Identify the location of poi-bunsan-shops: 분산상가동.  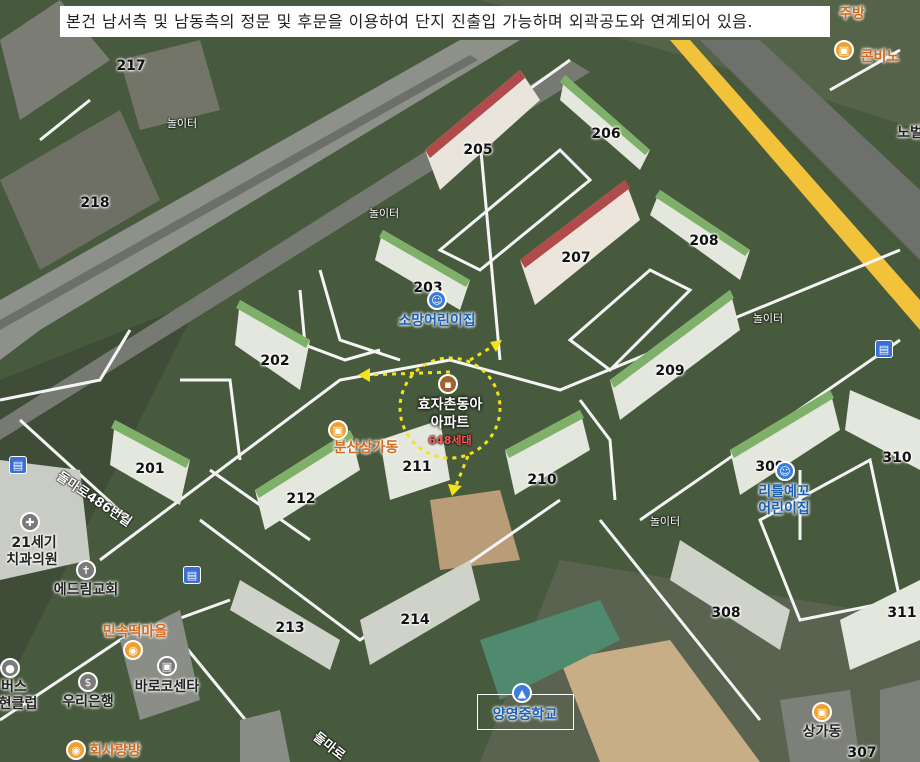
(366, 447).